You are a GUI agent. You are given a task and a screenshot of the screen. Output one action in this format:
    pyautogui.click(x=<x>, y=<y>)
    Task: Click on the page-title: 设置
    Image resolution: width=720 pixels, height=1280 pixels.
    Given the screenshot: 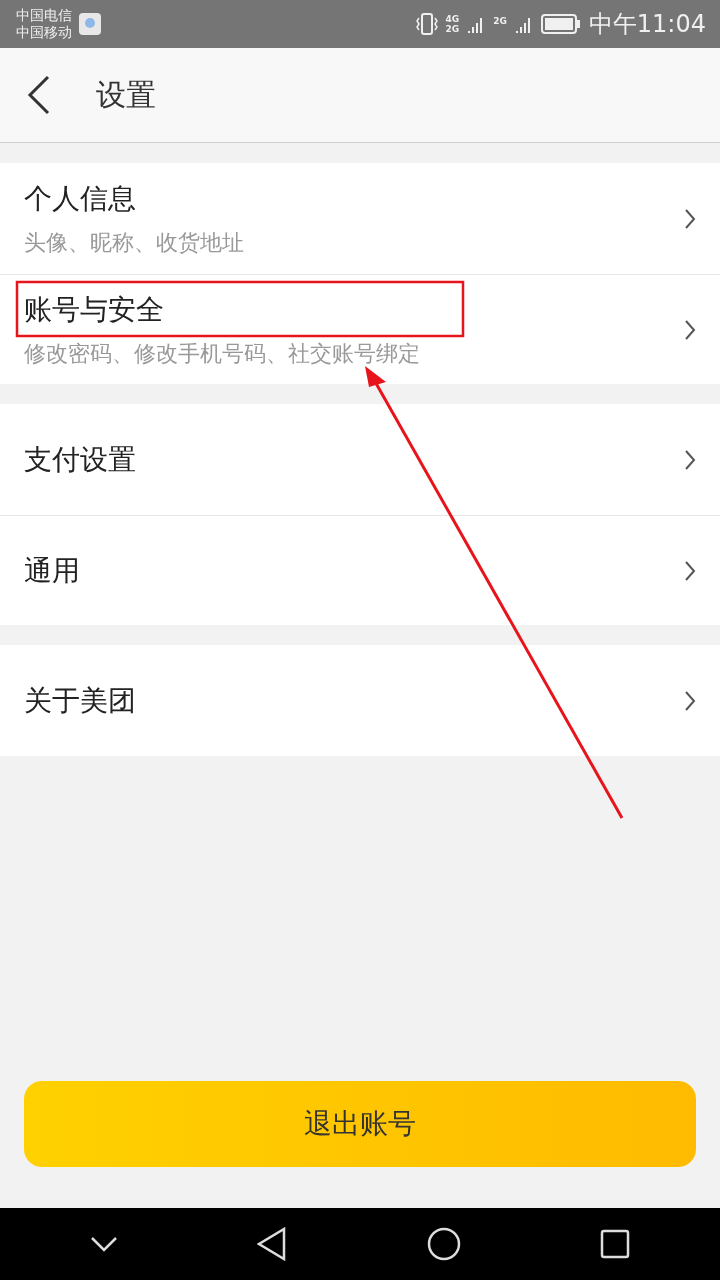 What is the action you would take?
    pyautogui.click(x=126, y=94)
    